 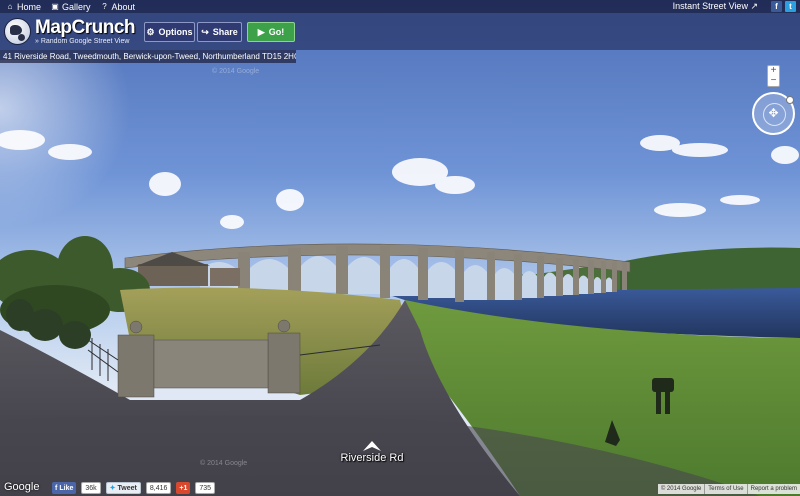 I want to click on nav-about-label: About, so click(x=123, y=6).